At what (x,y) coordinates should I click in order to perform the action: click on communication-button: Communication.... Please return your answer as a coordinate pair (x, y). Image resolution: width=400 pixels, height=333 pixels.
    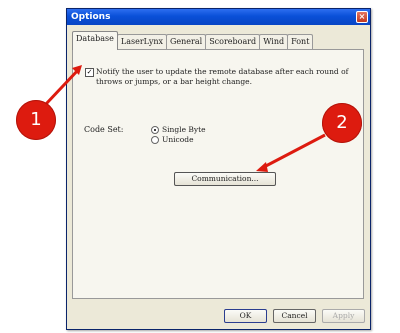
    Looking at the image, I should click on (225, 179).